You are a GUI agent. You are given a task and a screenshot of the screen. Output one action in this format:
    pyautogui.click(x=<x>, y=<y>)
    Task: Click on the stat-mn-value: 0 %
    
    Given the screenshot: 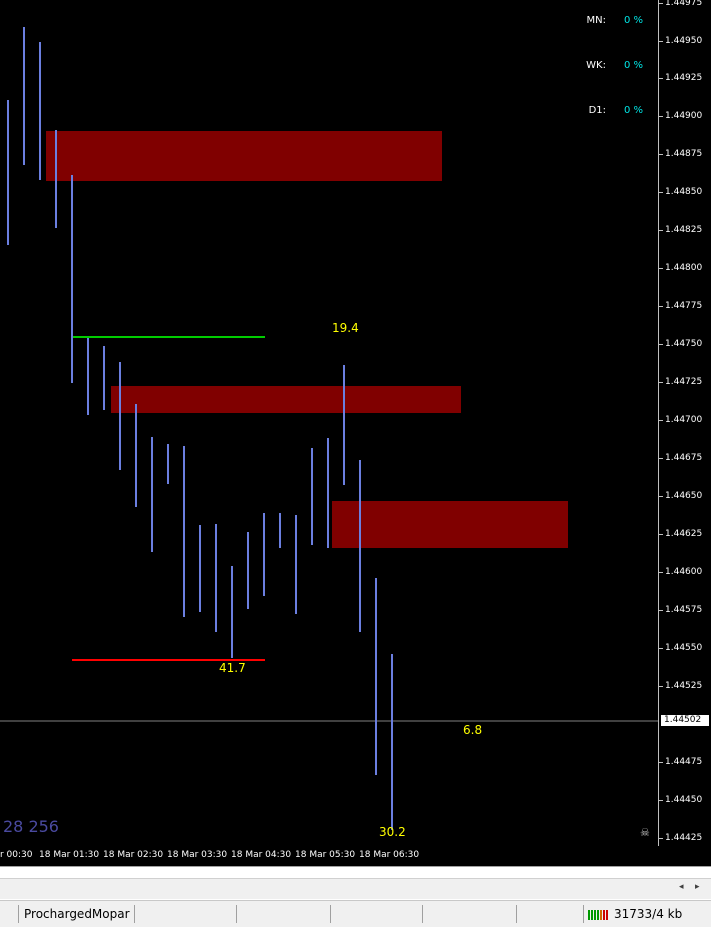 What is the action you would take?
    pyautogui.click(x=634, y=20)
    